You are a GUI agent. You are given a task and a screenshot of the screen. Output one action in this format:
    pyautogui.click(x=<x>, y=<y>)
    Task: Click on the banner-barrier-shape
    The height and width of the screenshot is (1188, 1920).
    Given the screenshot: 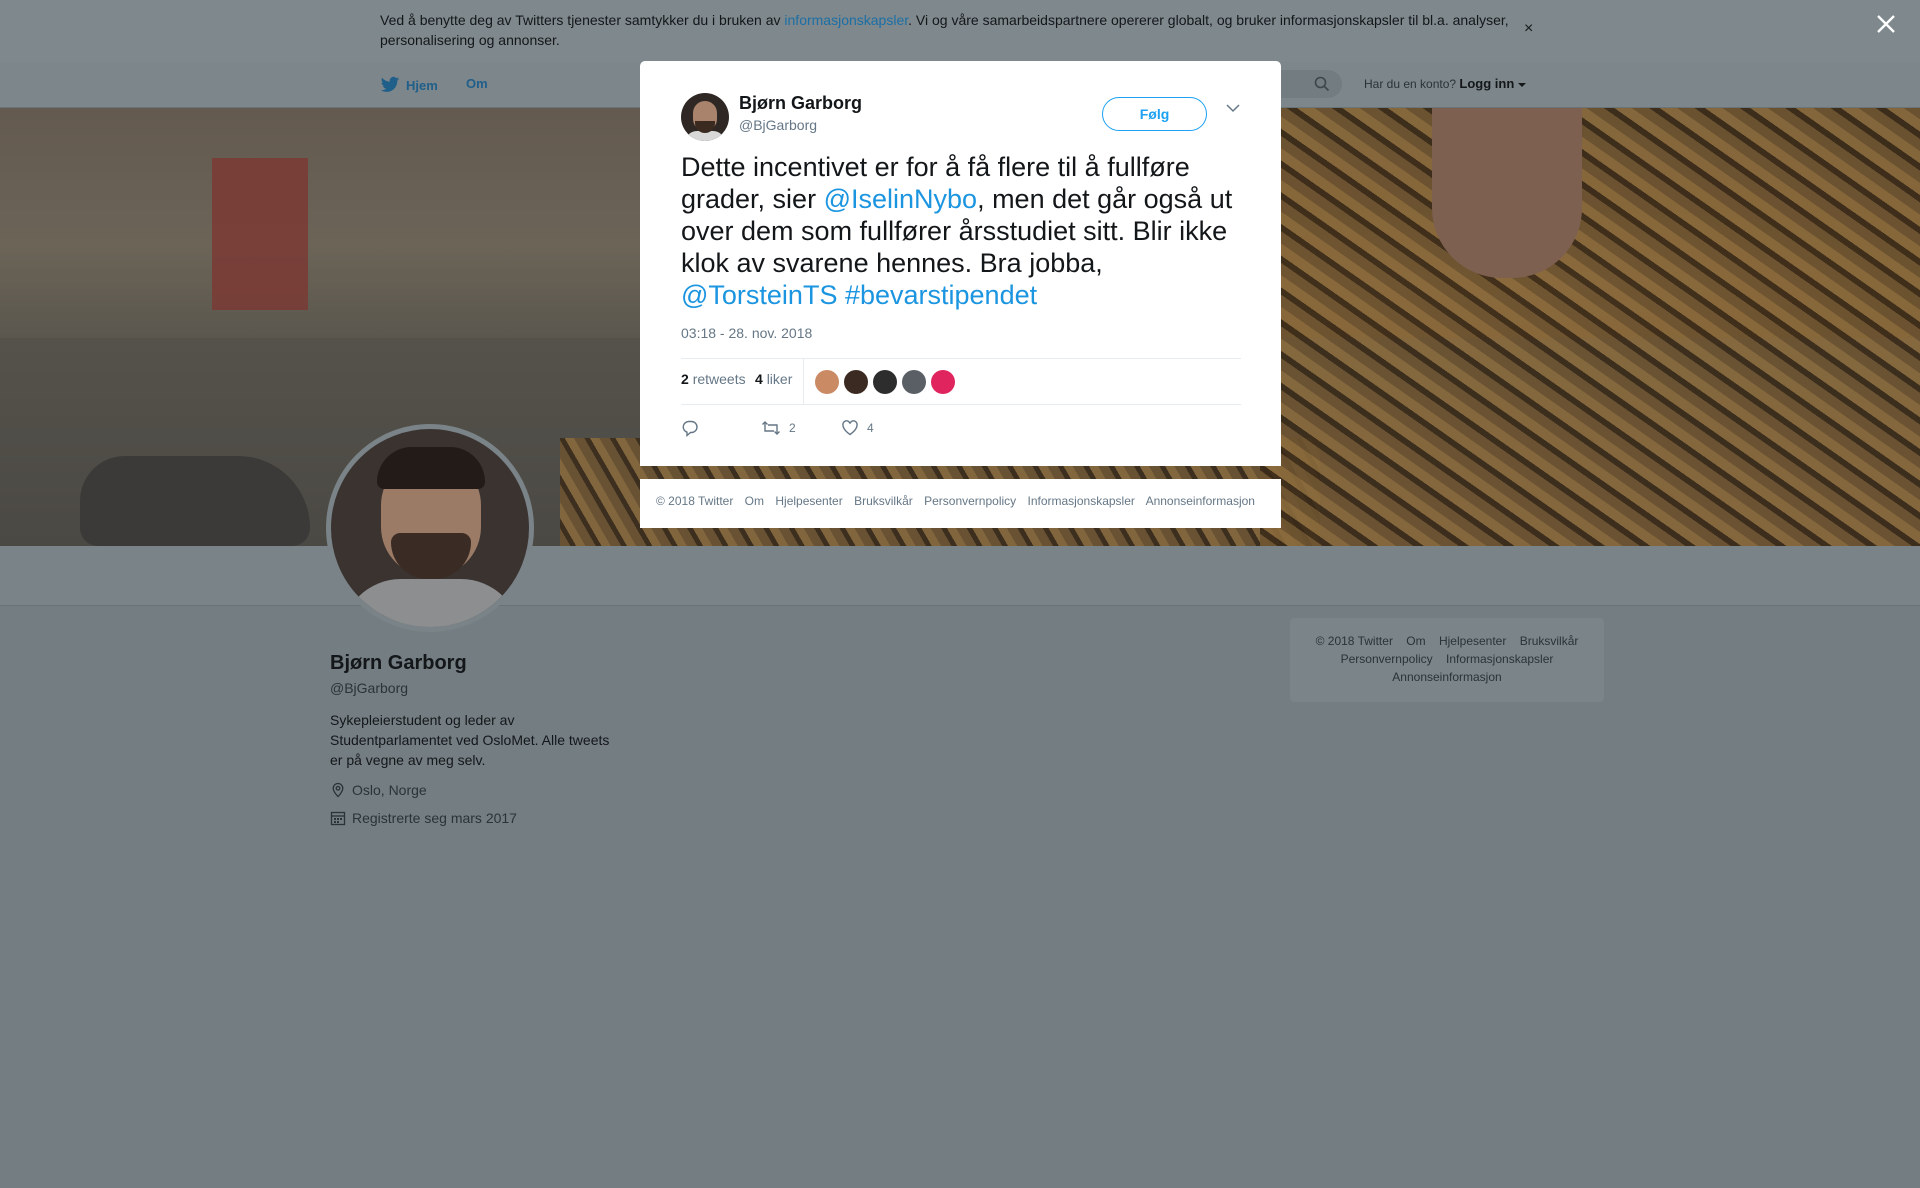 What is the action you would take?
    pyautogui.click(x=260, y=234)
    